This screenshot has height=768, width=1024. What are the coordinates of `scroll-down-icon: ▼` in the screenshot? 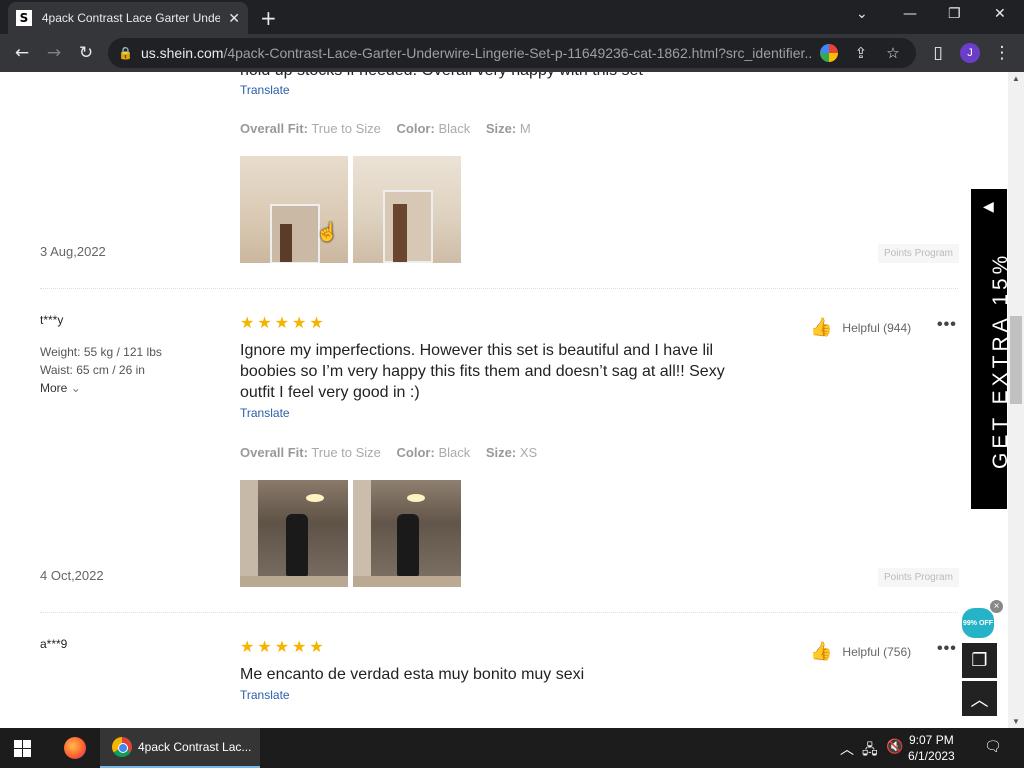 It's located at (1016, 721).